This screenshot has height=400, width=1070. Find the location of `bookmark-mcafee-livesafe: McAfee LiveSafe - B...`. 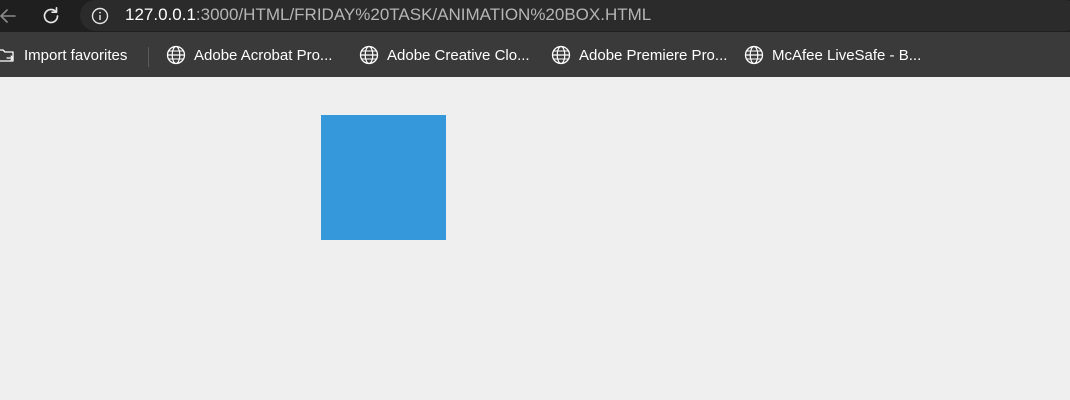

bookmark-mcafee-livesafe: McAfee LiveSafe - B... is located at coordinates (832, 55).